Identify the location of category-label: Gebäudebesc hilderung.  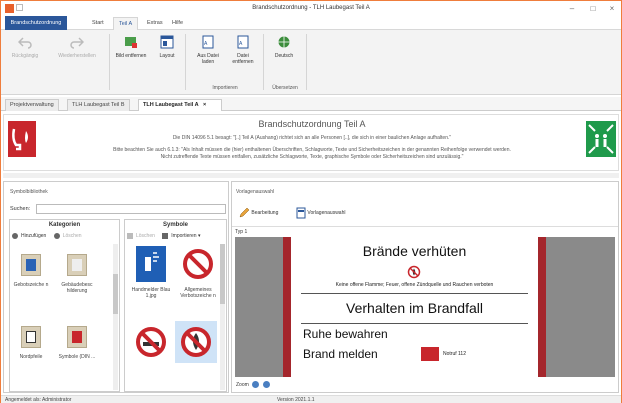
(77, 288).